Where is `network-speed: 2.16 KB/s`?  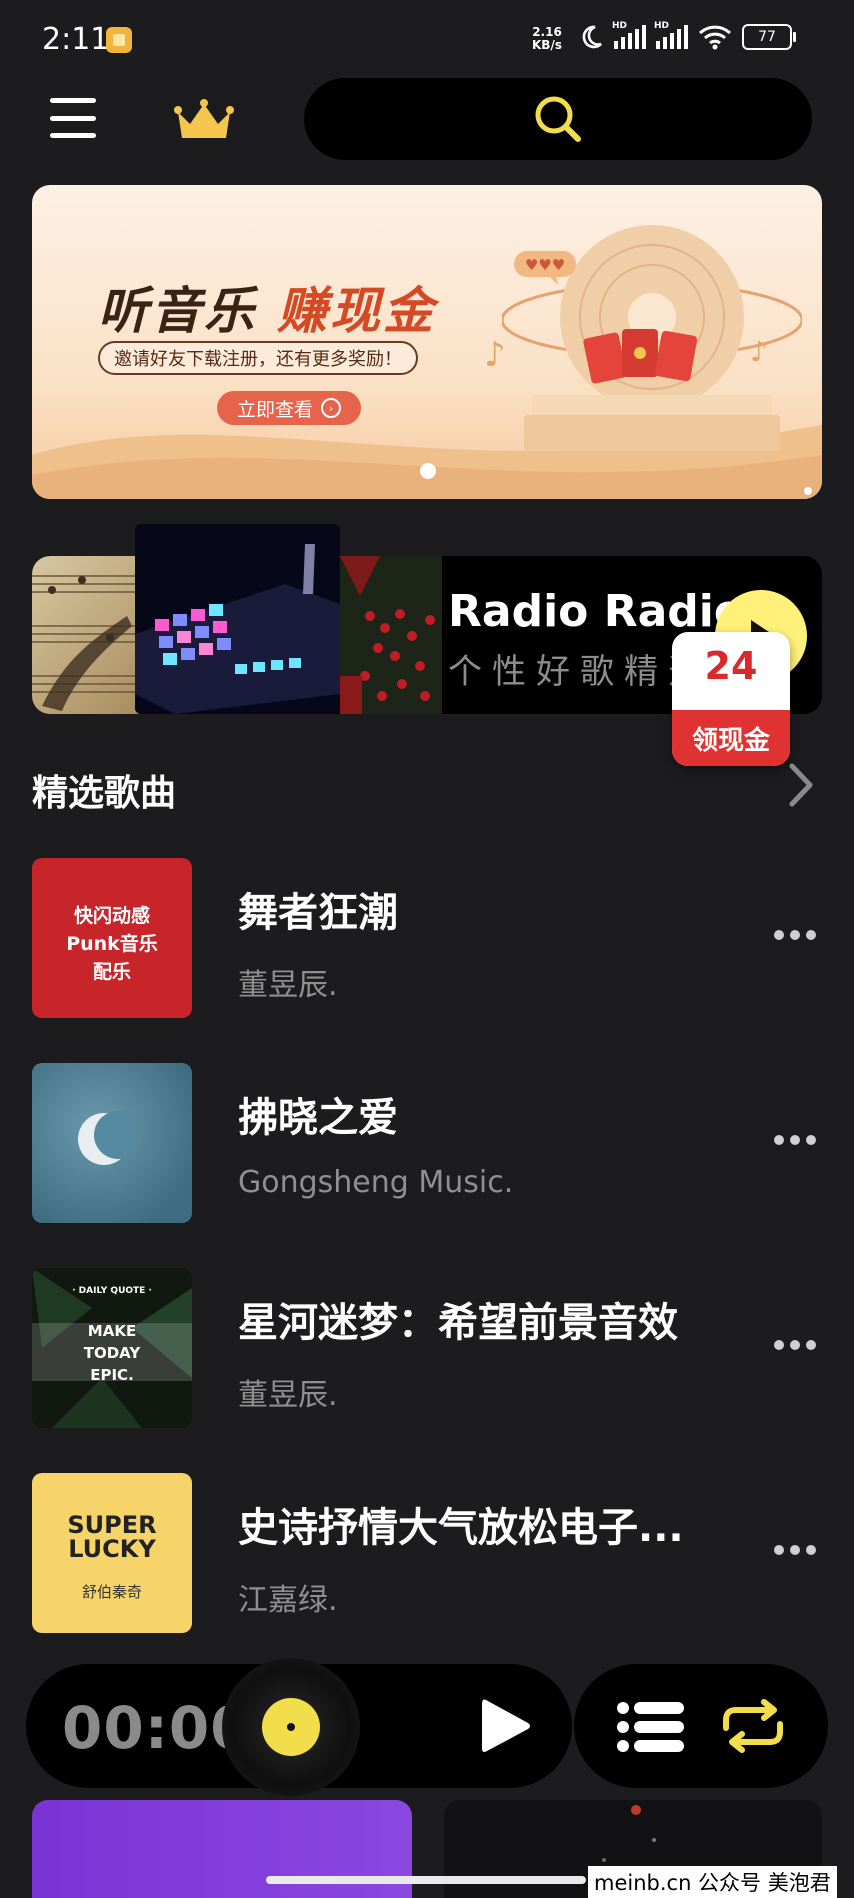
network-speed: 2.16 KB/s is located at coordinates (547, 39).